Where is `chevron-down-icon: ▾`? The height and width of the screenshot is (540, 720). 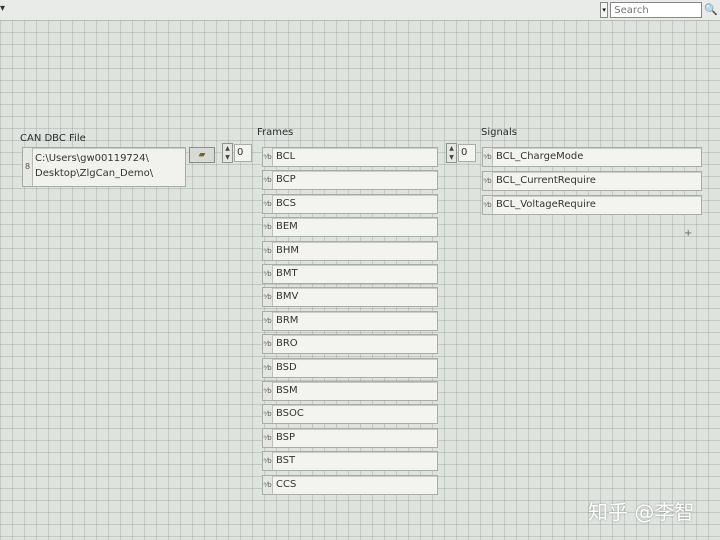 chevron-down-icon: ▾ is located at coordinates (8, 9).